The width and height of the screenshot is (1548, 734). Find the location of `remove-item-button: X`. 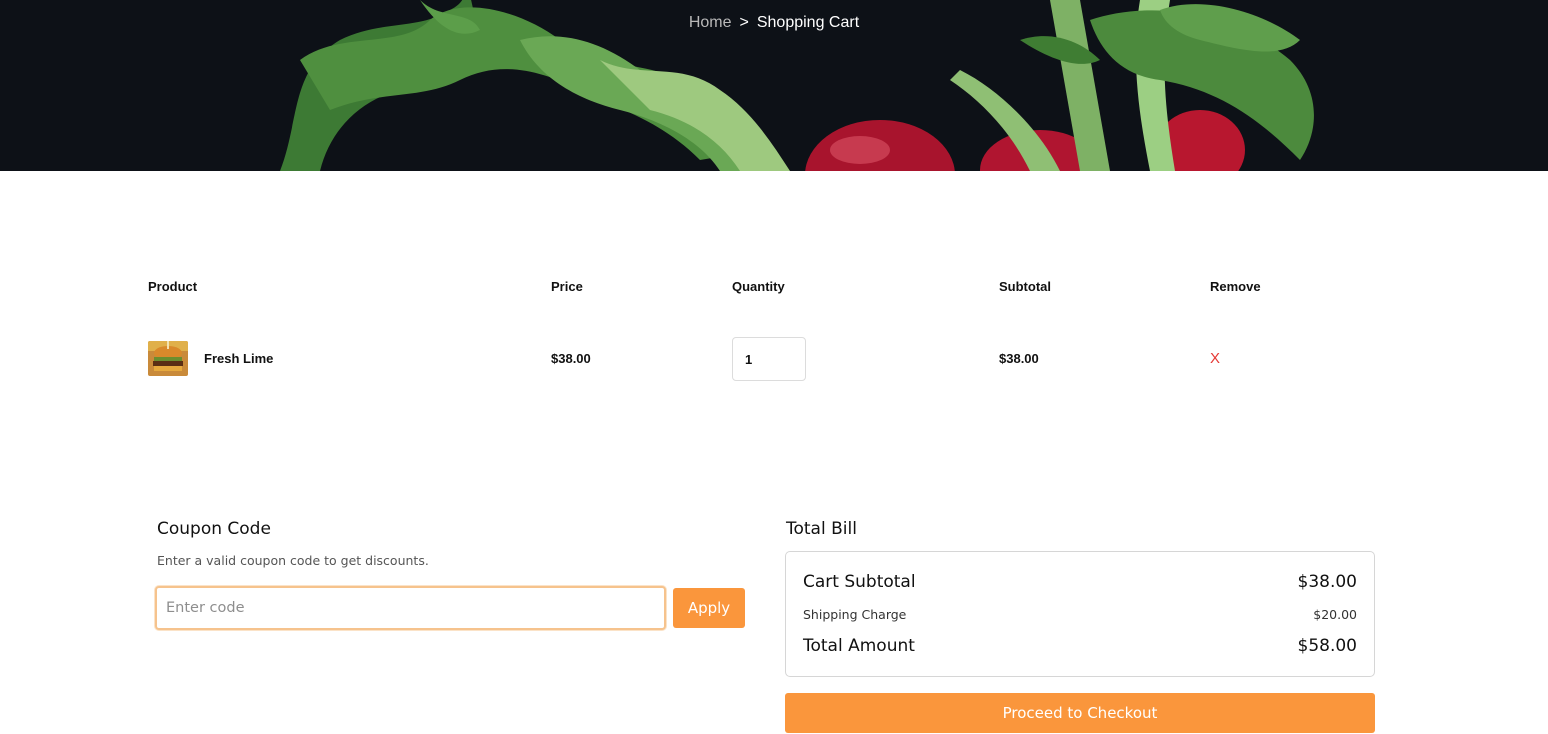

remove-item-button: X is located at coordinates (1215, 359).